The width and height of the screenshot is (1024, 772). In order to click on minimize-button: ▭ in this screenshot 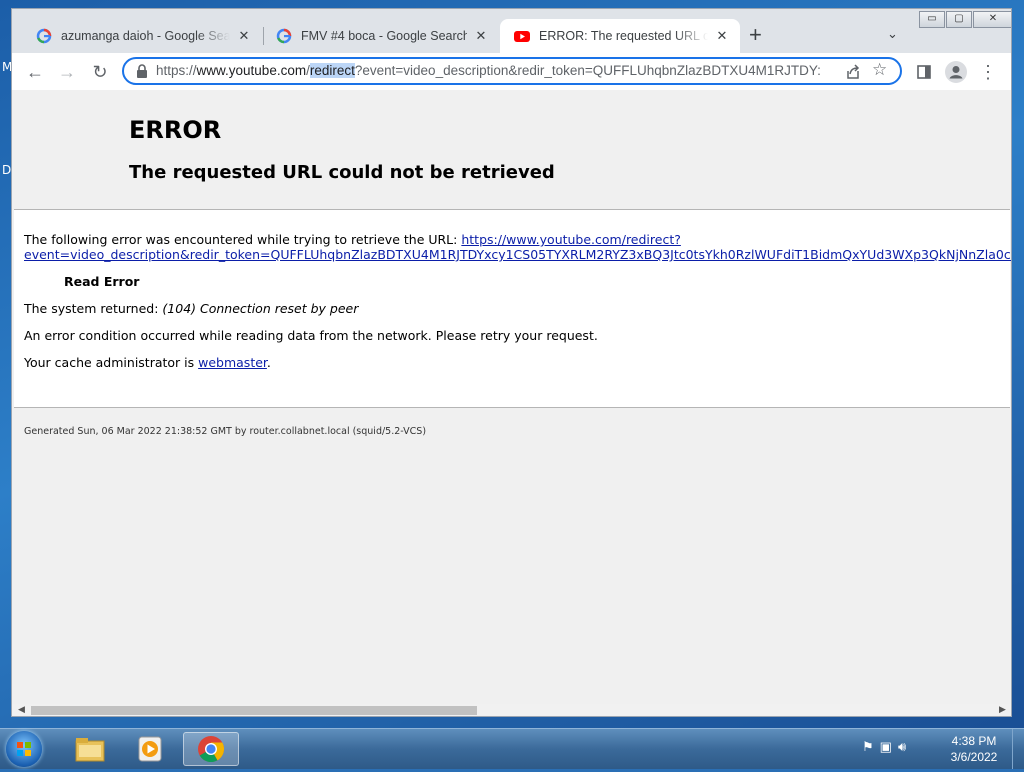, I will do `click(932, 19)`.